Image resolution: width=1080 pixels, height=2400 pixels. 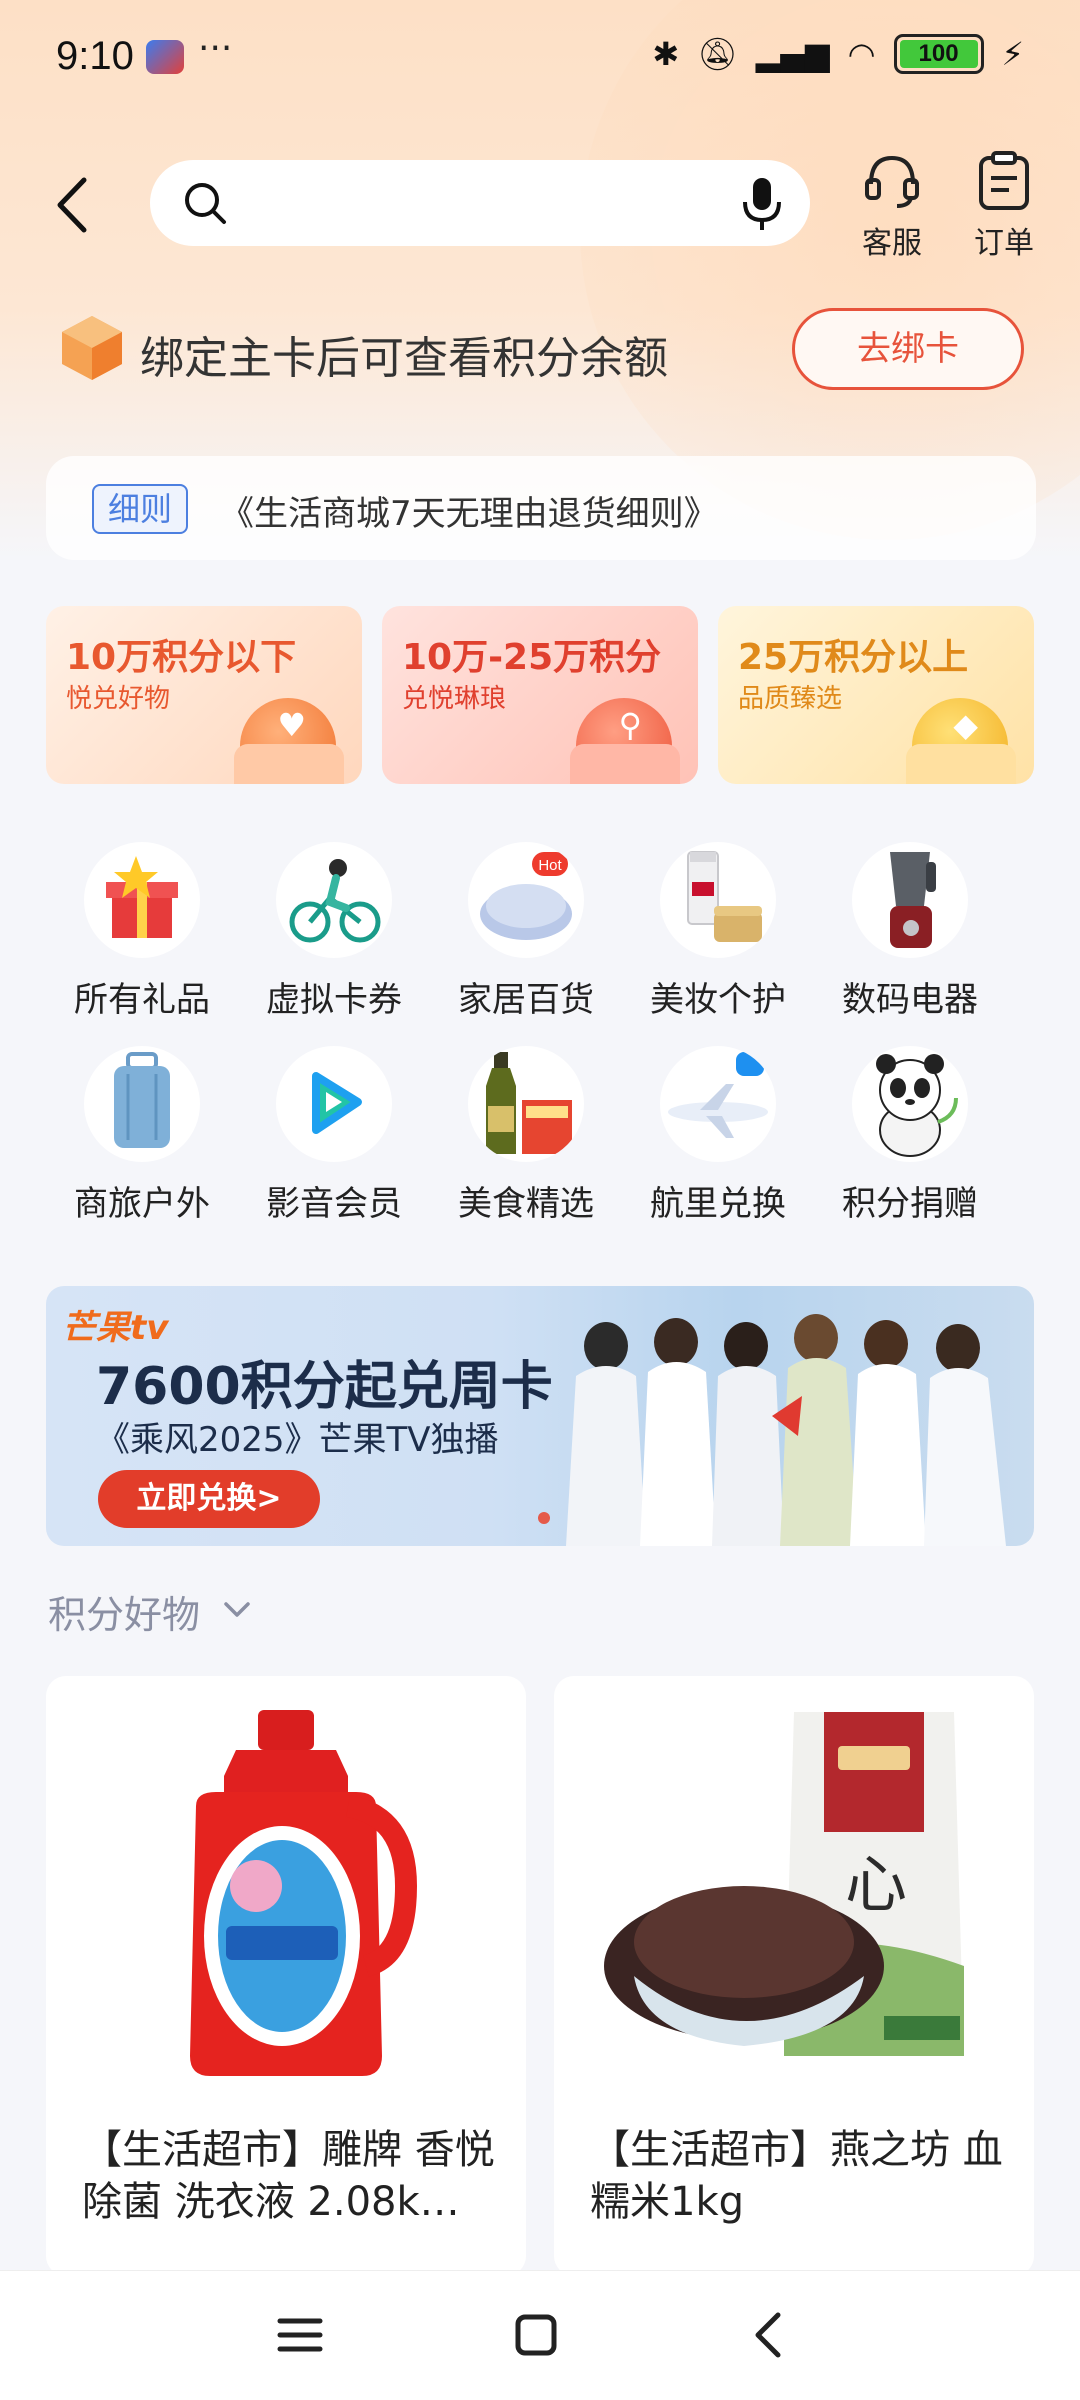 What do you see at coordinates (718, 1204) in the screenshot?
I see `category-label: 航里兑换` at bounding box center [718, 1204].